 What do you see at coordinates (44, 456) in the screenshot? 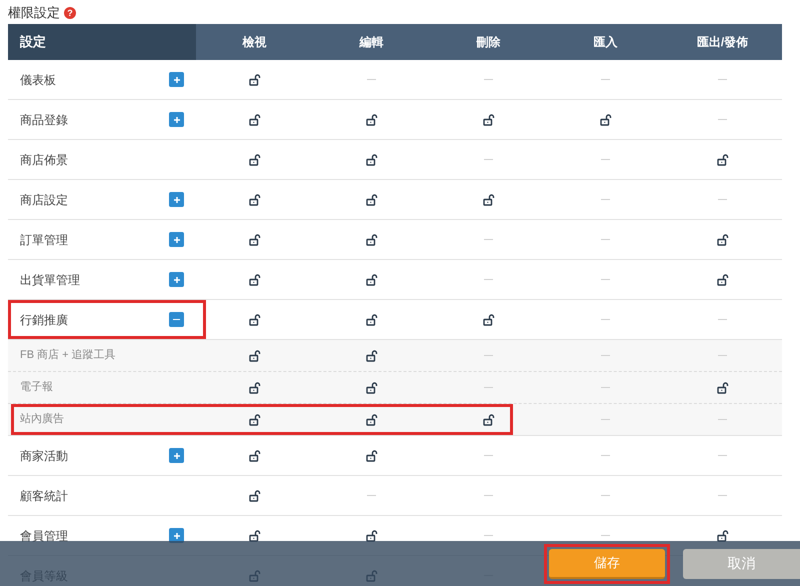
I see `permission-name: 商家活動` at bounding box center [44, 456].